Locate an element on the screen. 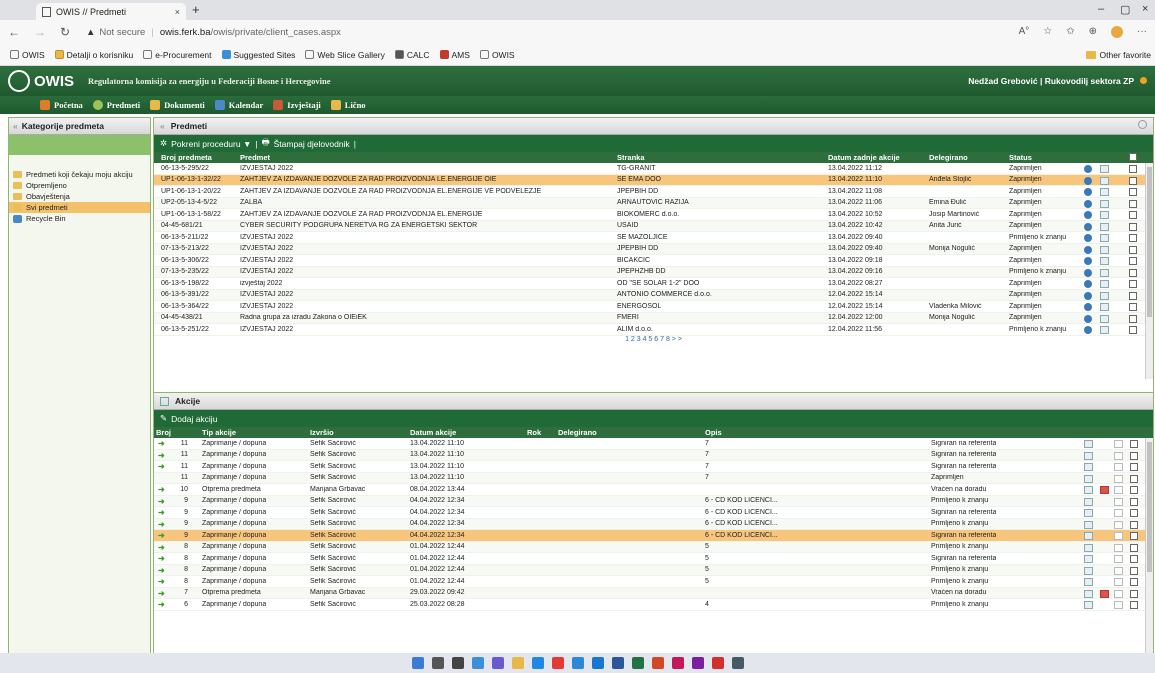  menu-licno: Lično is located at coordinates (348, 105).